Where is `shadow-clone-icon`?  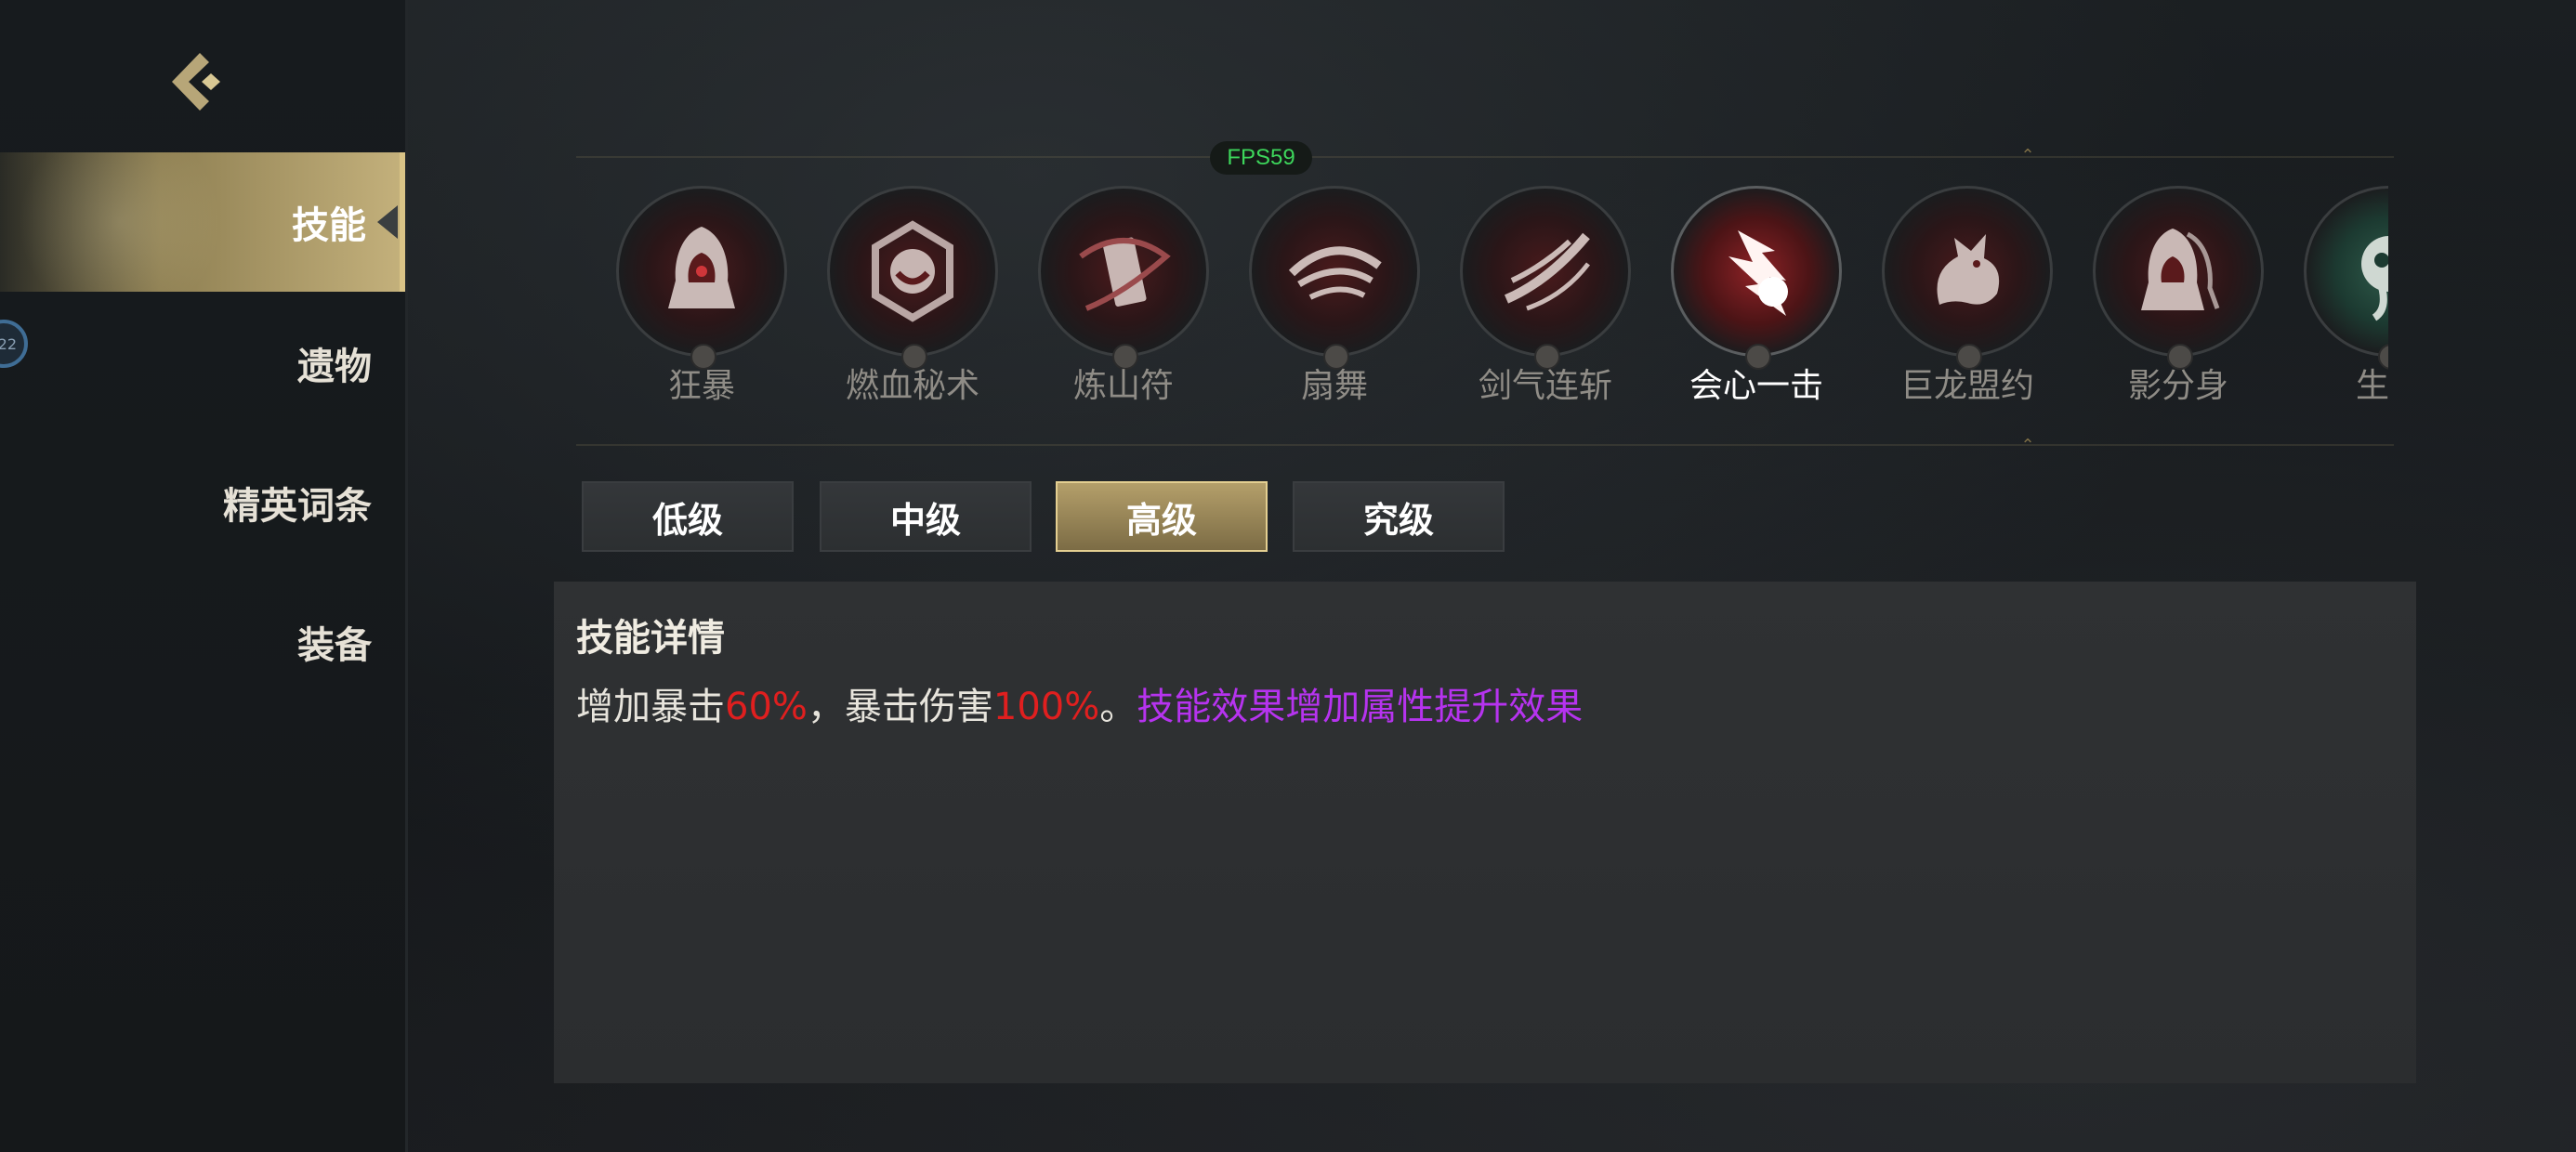
shadow-clone-icon is located at coordinates (2178, 271).